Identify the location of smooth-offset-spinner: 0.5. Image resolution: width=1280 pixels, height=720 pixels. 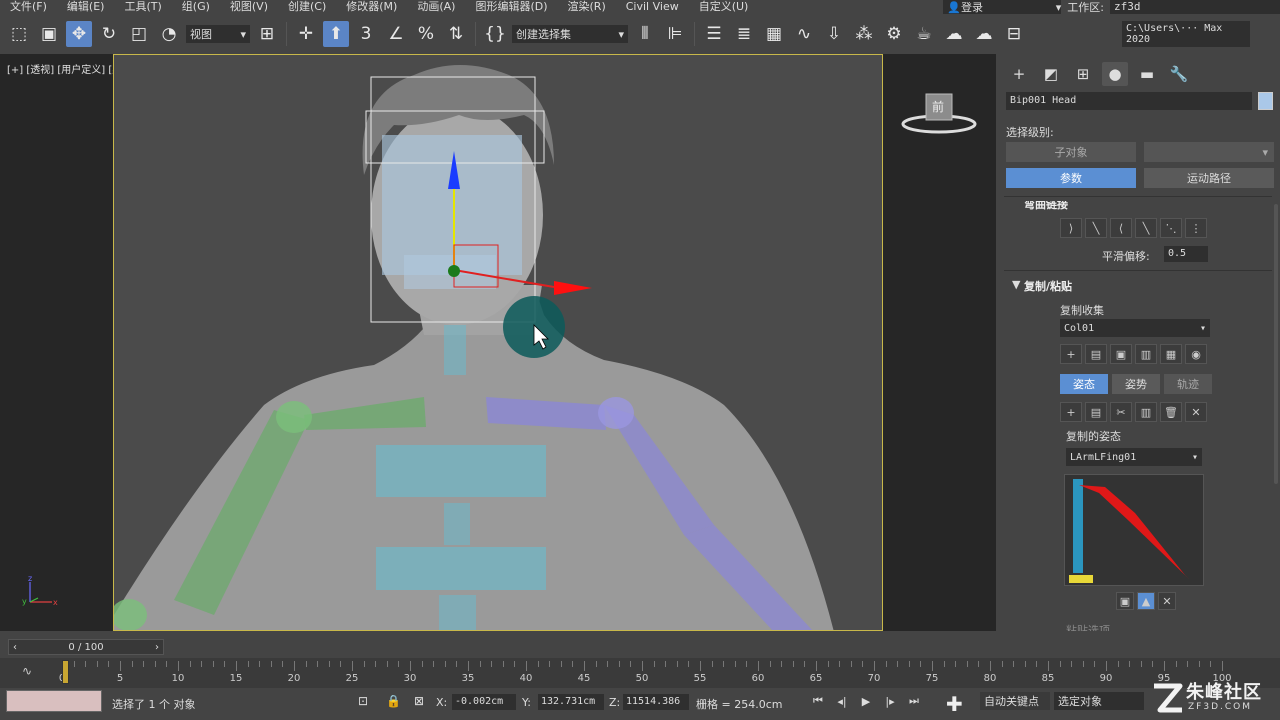
(1186, 254).